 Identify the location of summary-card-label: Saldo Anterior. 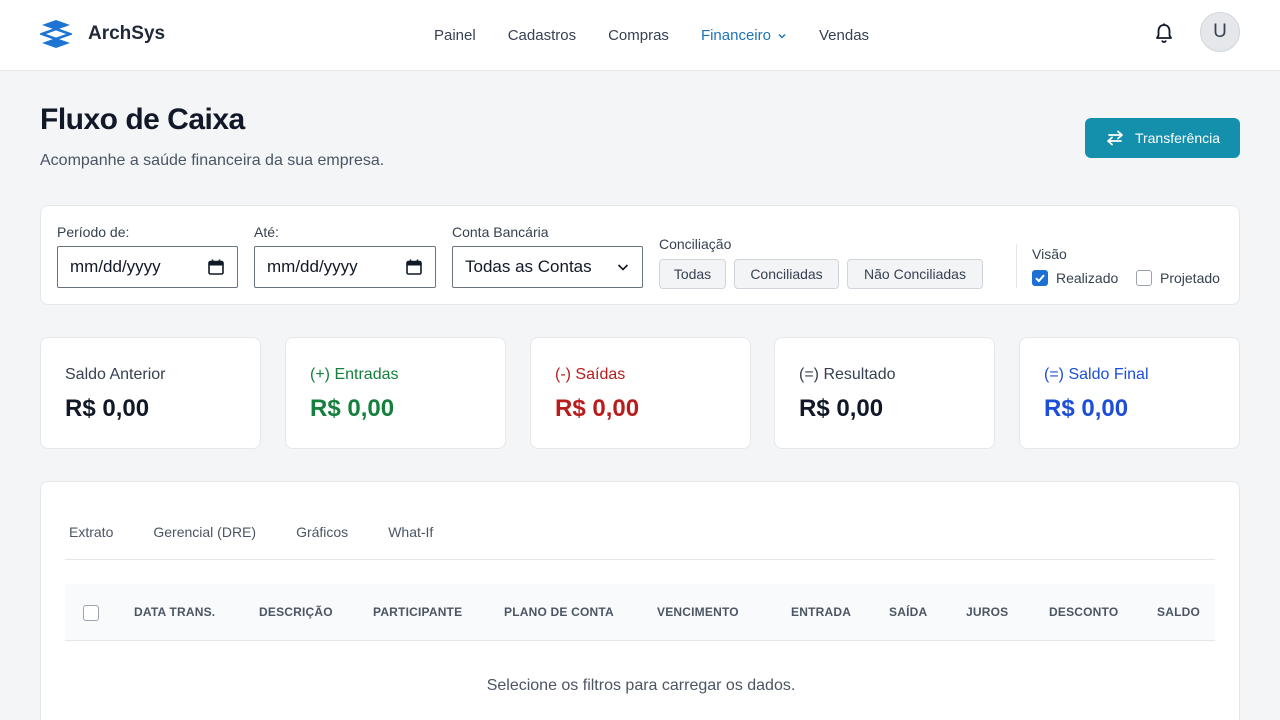
(115, 374).